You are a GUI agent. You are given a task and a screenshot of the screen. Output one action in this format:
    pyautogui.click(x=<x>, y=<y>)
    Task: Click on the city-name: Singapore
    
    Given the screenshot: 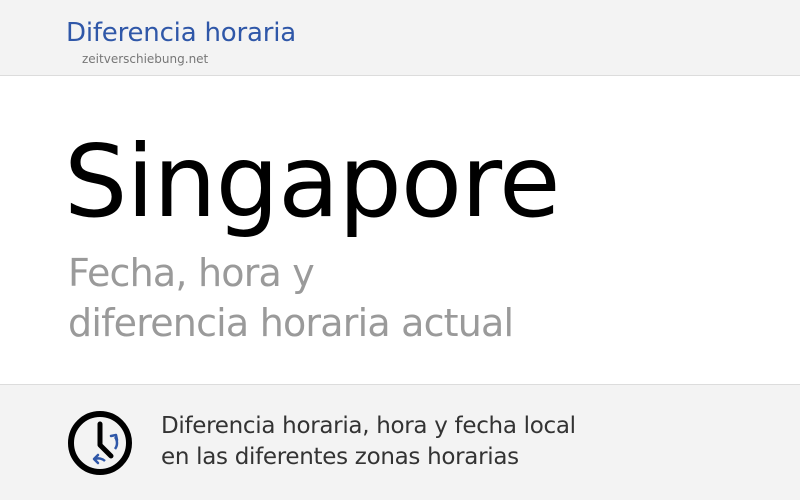 What is the action you would take?
    pyautogui.click(x=312, y=181)
    